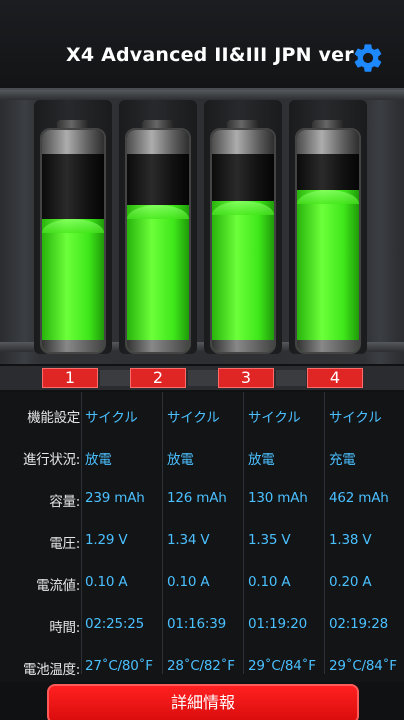 The image size is (404, 720). Describe the element at coordinates (269, 540) in the screenshot. I see `cell: 1.35 V` at that location.